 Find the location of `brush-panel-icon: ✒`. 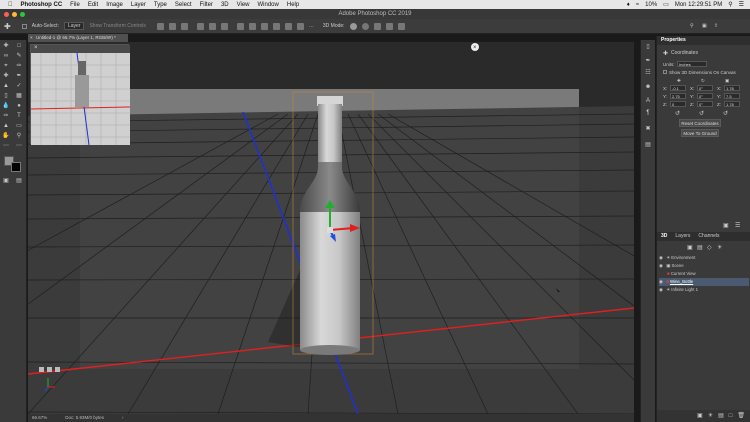

brush-panel-icon: ✒ is located at coordinates (648, 61).